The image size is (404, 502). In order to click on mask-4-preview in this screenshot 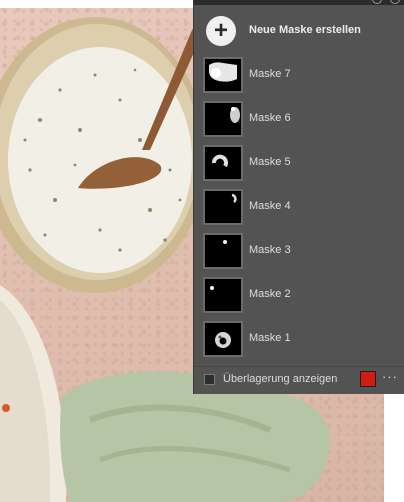, I will do `click(223, 207)`.